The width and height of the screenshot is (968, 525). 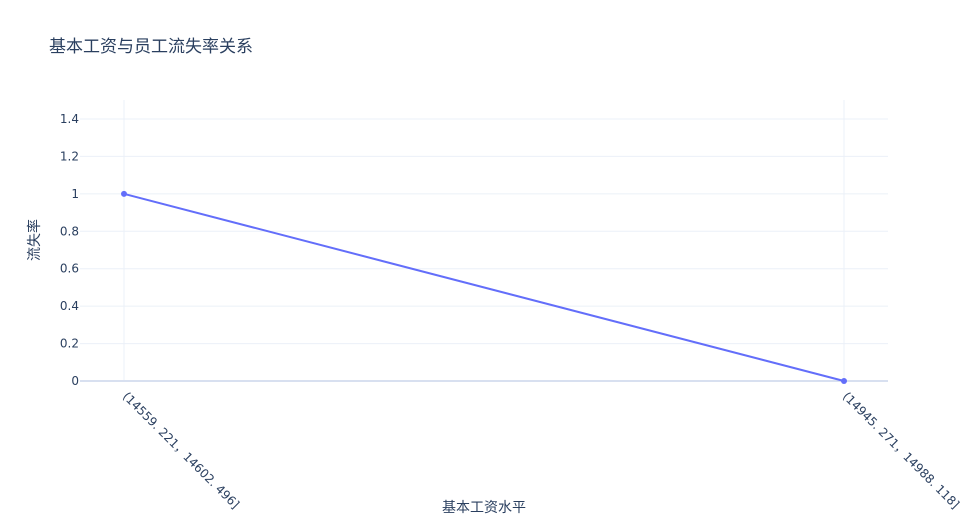 What do you see at coordinates (484, 507) in the screenshot?
I see `x-axis-title: 基本工资水平` at bounding box center [484, 507].